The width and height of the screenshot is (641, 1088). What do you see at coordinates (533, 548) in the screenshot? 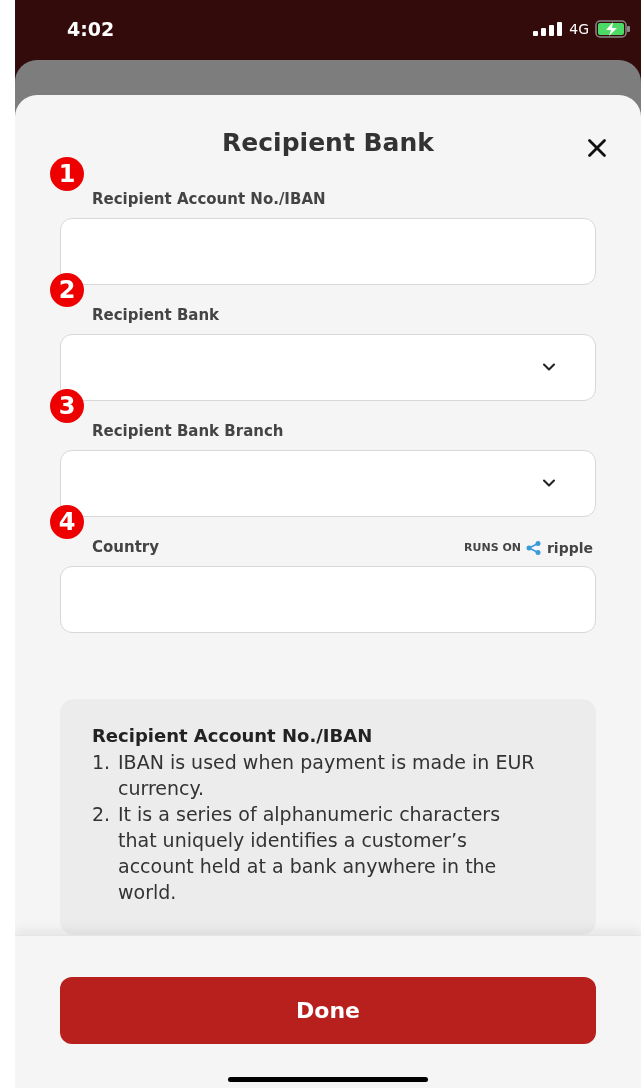
I see `ripple-logo-icon` at bounding box center [533, 548].